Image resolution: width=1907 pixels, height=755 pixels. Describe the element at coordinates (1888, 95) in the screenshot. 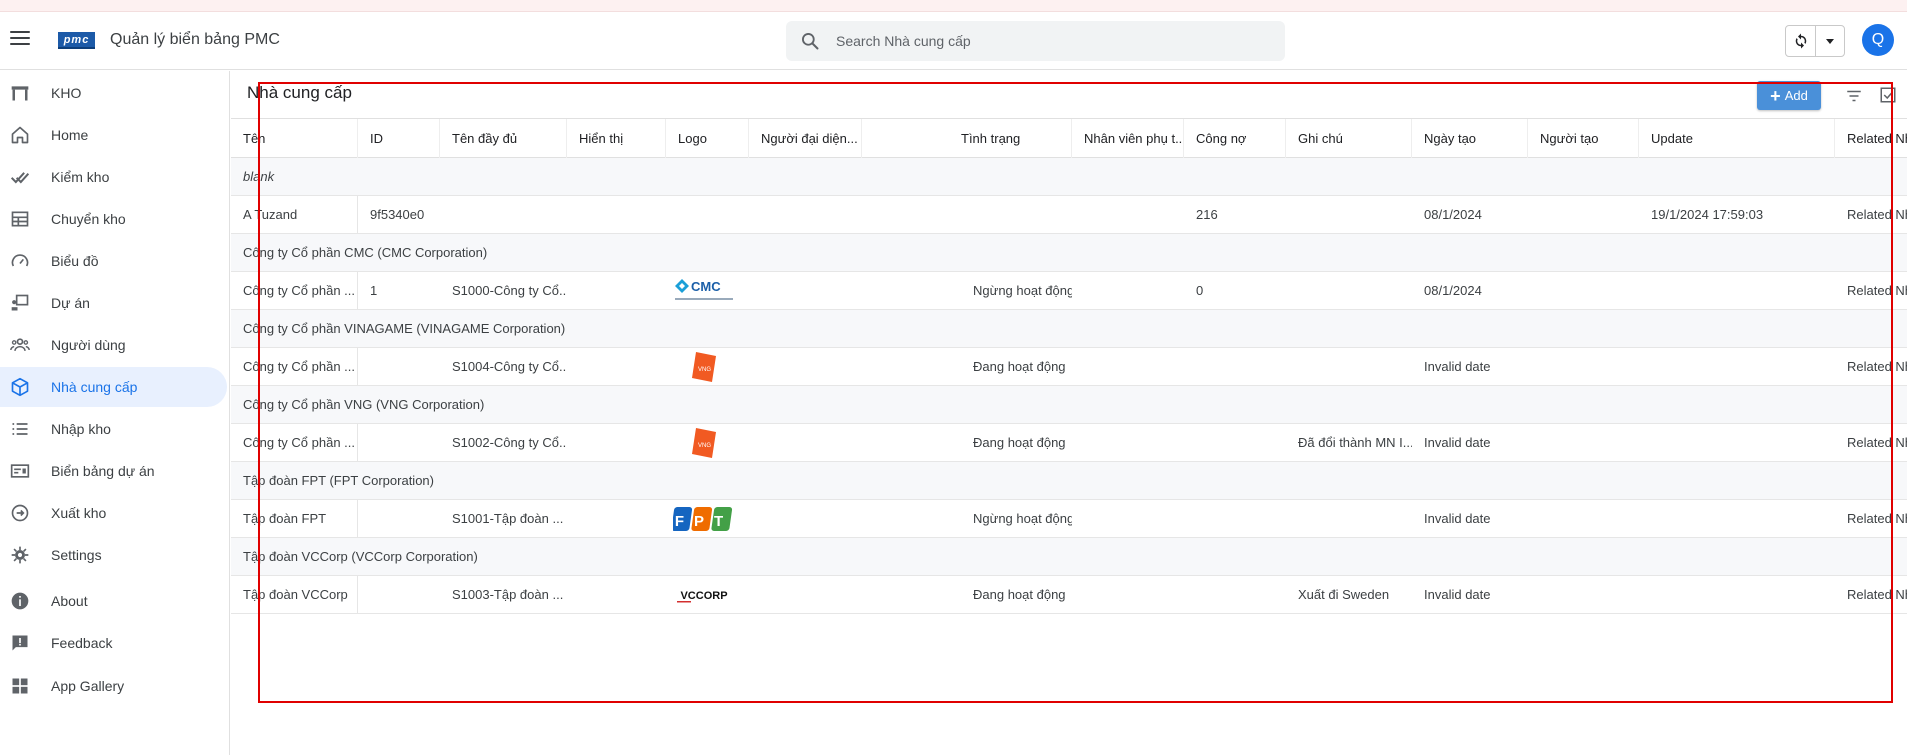

I see `checkbox-icon` at that location.